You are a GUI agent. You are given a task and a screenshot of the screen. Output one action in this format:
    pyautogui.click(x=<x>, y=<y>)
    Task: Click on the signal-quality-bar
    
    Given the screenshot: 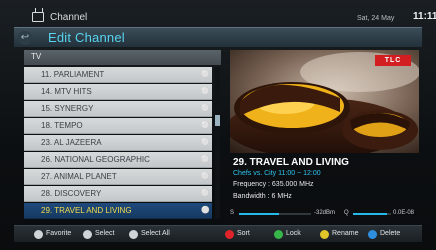 What is the action you would take?
    pyautogui.click(x=370, y=214)
    